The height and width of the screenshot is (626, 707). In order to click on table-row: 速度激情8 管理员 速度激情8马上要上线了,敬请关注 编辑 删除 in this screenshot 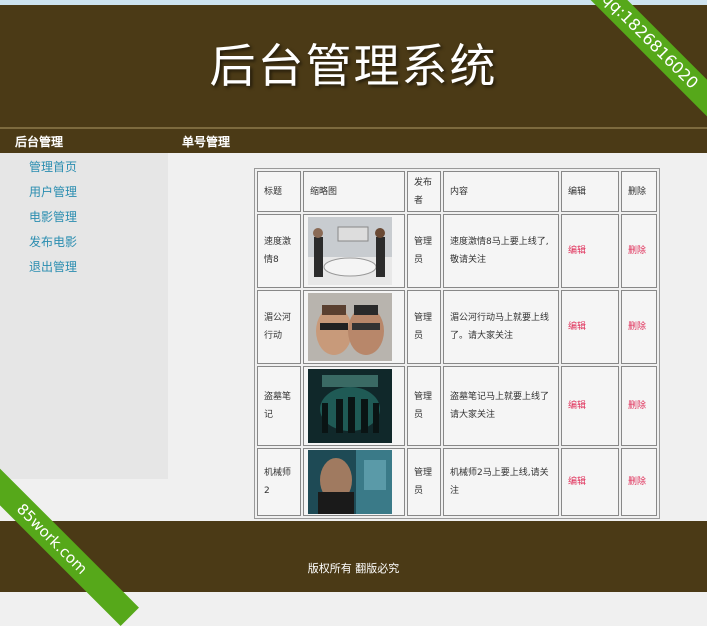, I will do `click(457, 251)`.